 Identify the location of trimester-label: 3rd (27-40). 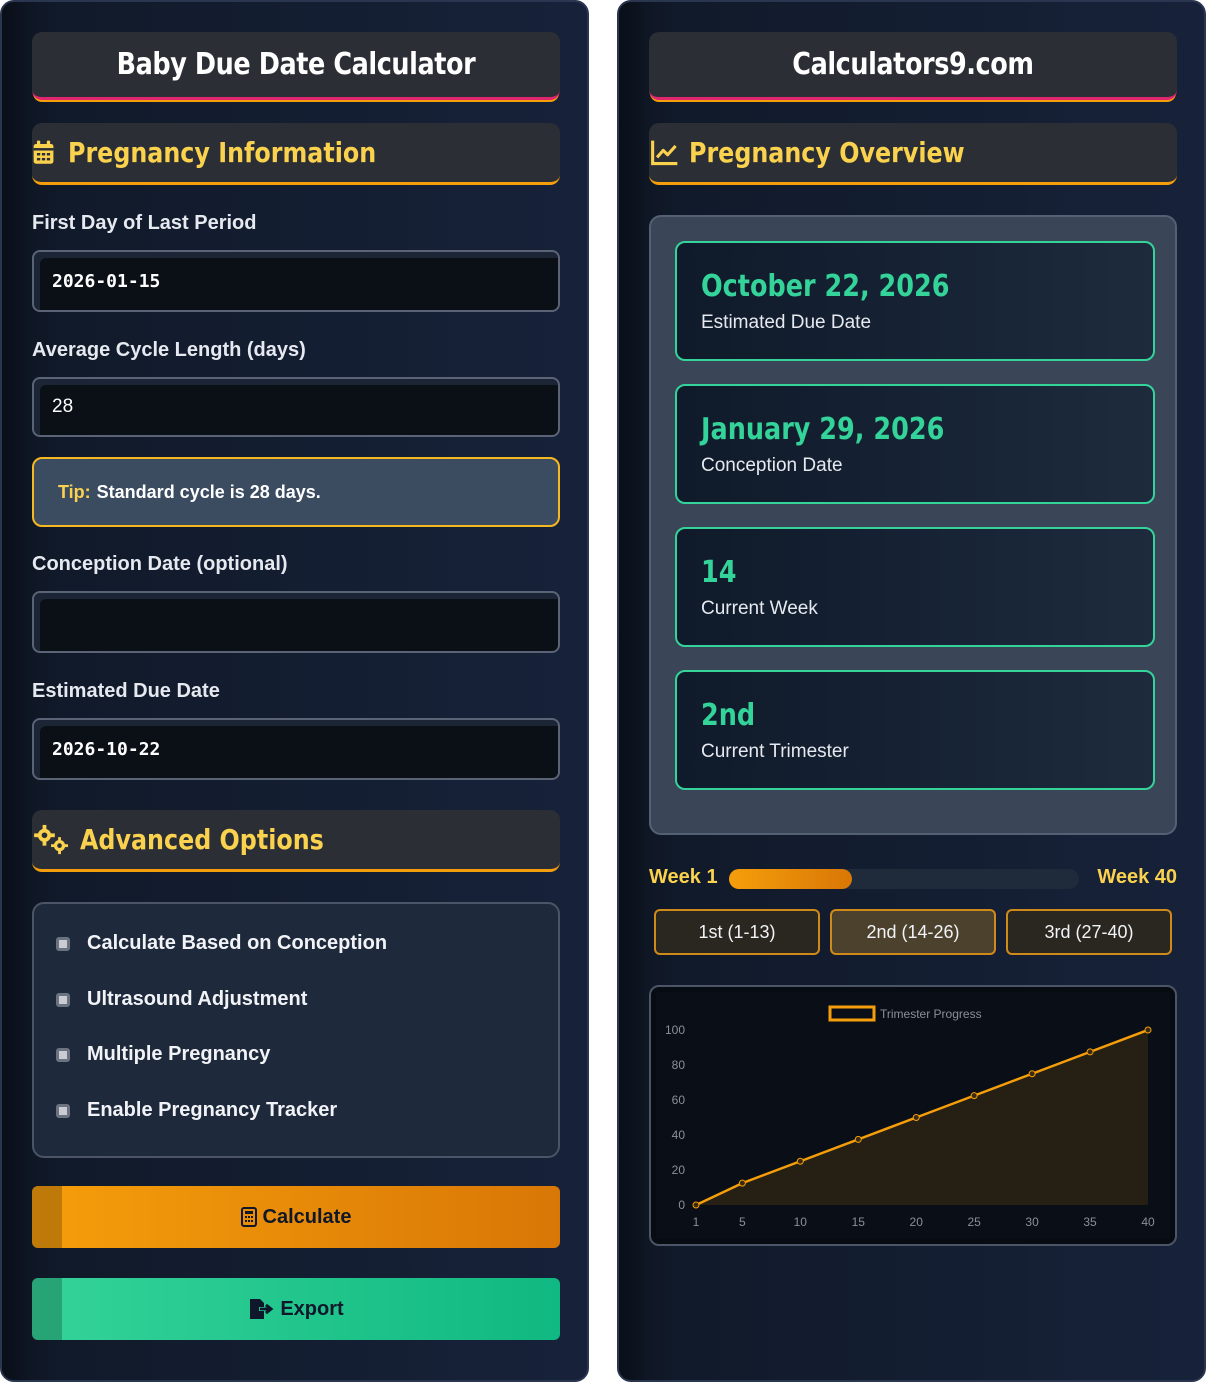
(1089, 931).